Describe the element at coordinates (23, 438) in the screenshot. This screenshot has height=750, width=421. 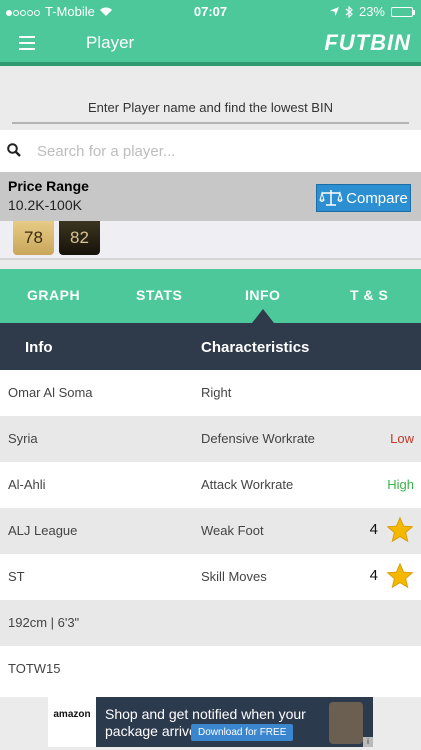
I see `row-info: Syria` at that location.